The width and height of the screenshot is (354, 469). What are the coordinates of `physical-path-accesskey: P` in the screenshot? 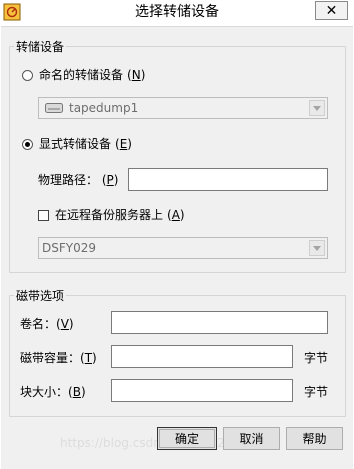 It's located at (110, 180).